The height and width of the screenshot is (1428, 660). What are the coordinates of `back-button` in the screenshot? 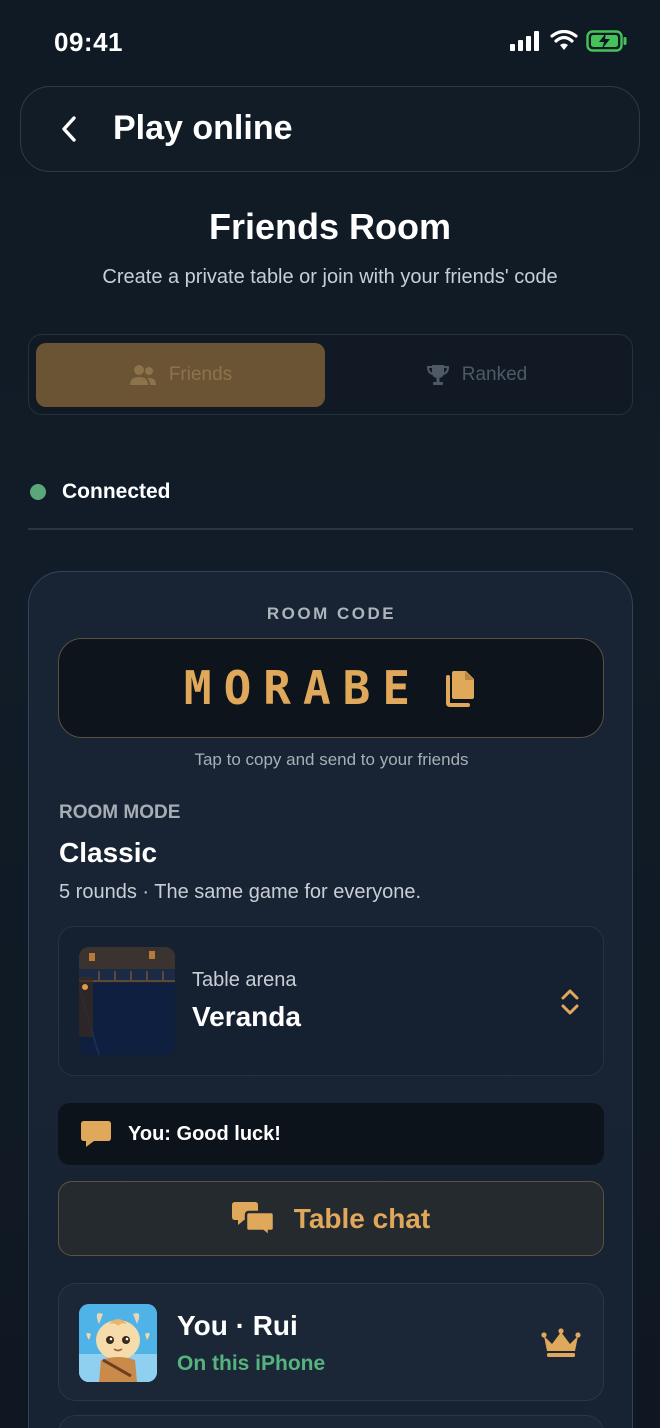 It's located at (69, 129).